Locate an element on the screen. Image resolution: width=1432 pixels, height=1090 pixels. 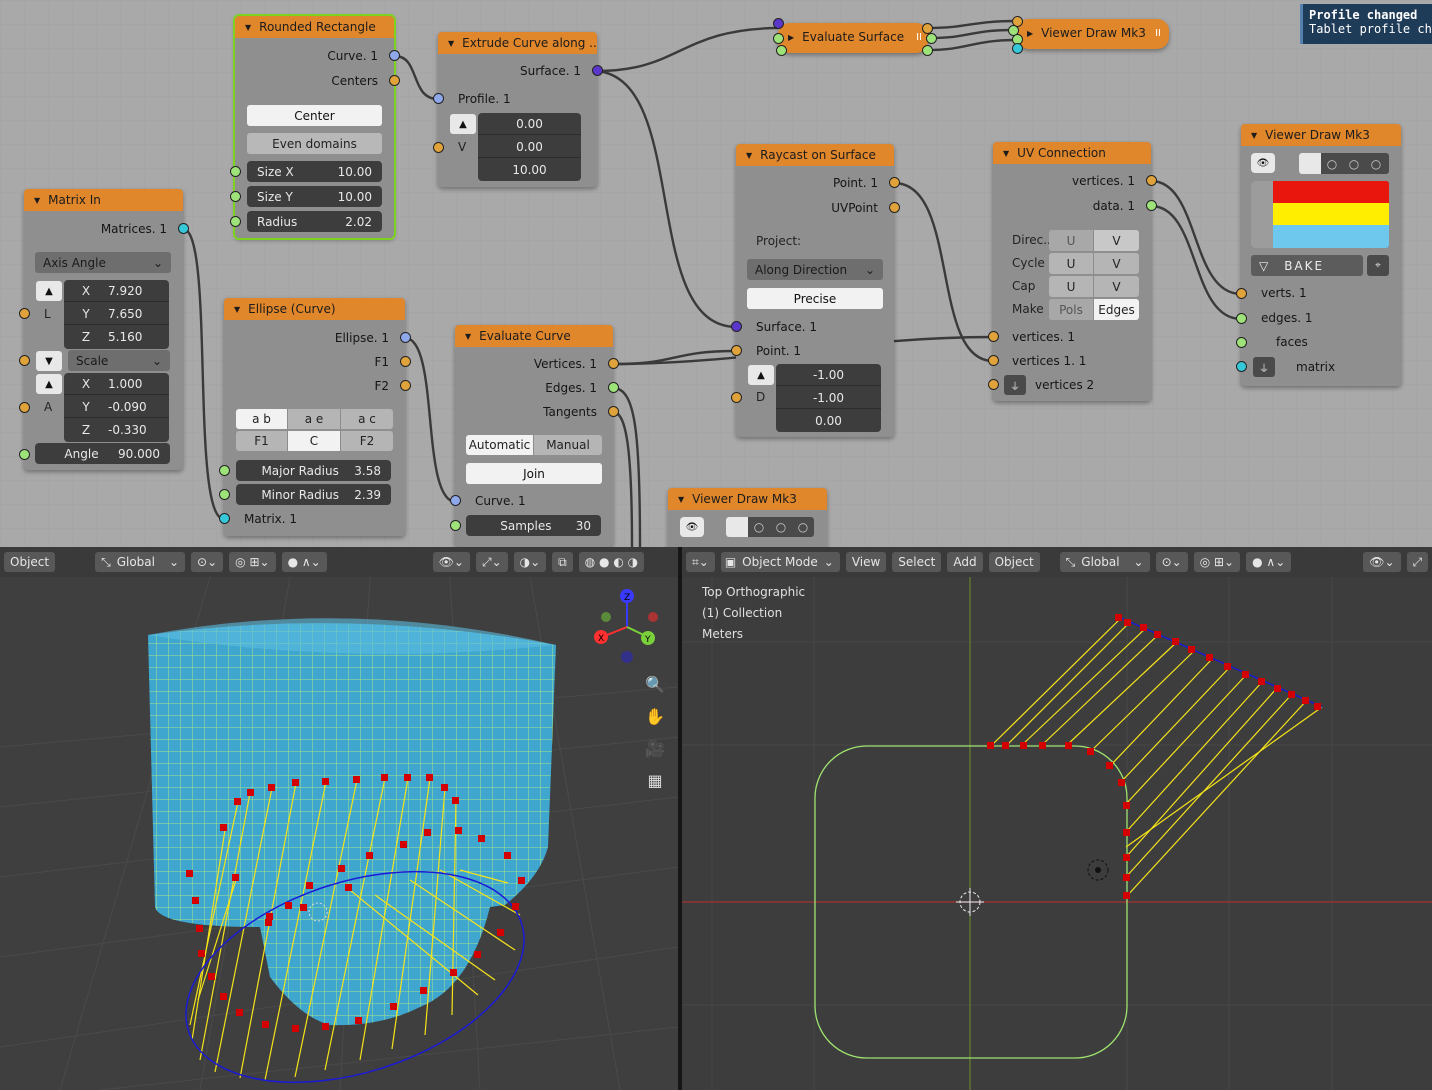
vector-x-value: 0.00 is located at coordinates (529, 124).